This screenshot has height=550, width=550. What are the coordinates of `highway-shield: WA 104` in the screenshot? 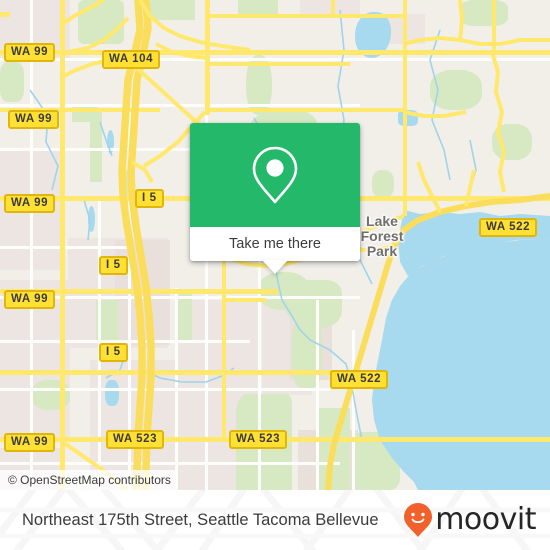 It's located at (131, 59).